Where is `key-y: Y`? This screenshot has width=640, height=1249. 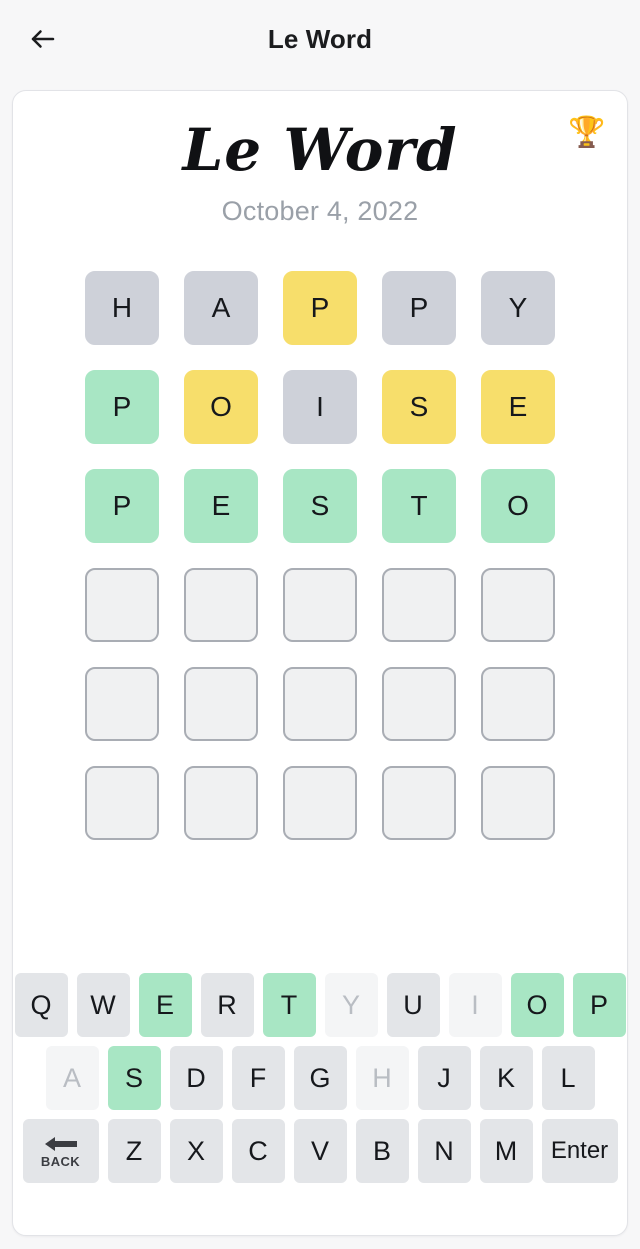 key-y: Y is located at coordinates (351, 1005).